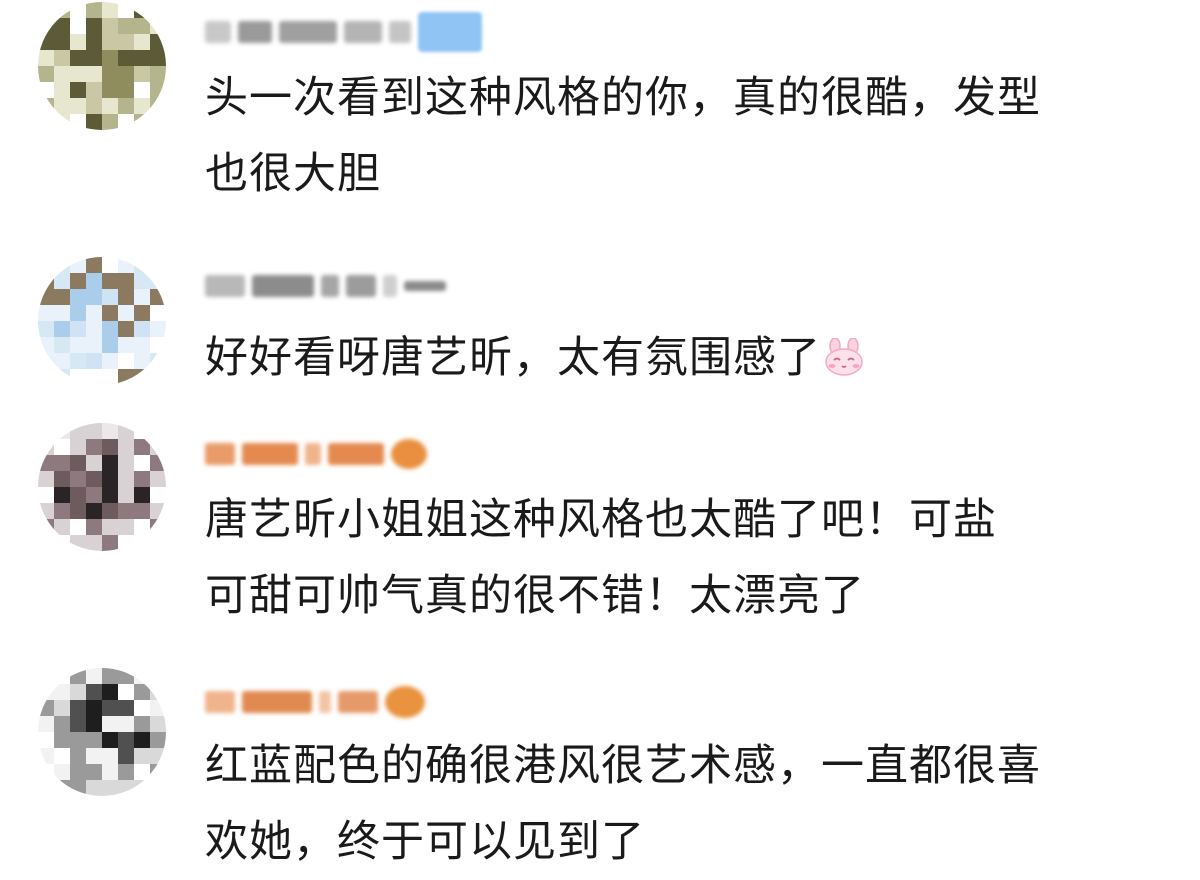 The height and width of the screenshot is (880, 1200). What do you see at coordinates (601, 558) in the screenshot?
I see `comment-text: 唐艺昕小姐姐这种风格也太酷了吧！可盐 可甜可帅气真的很不错！太漂亮了` at bounding box center [601, 558].